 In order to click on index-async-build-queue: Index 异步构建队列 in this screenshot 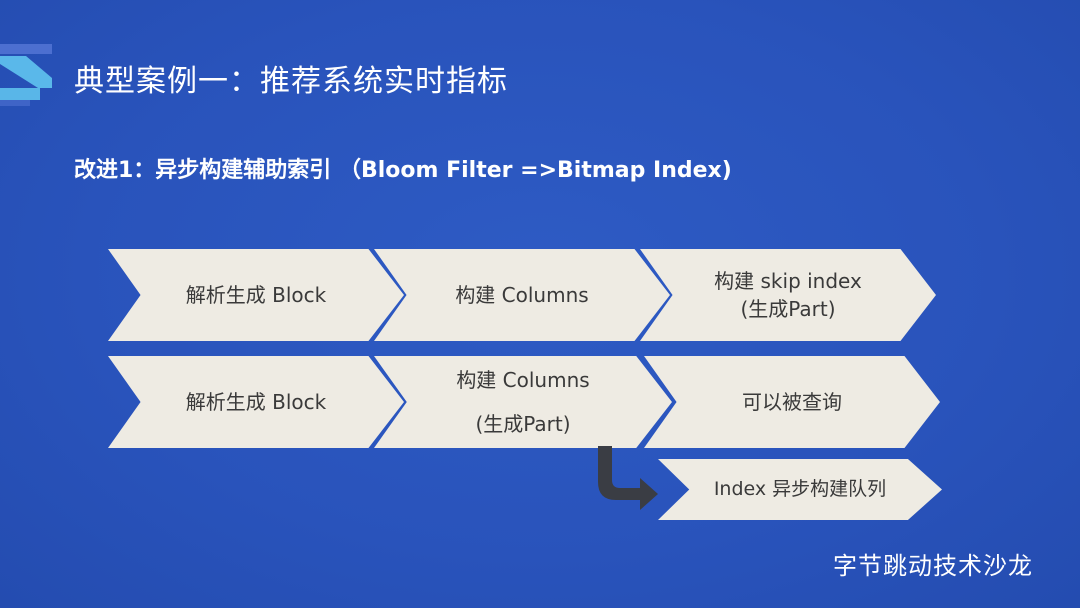, I will do `click(800, 489)`.